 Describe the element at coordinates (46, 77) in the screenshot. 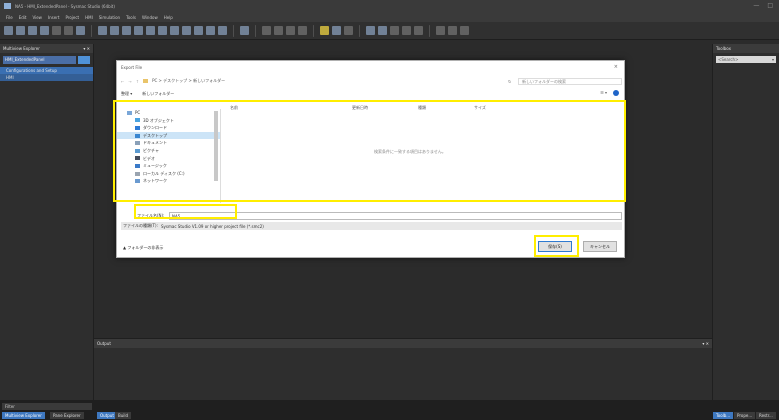

I see `tree-item-hmi: HMI` at that location.